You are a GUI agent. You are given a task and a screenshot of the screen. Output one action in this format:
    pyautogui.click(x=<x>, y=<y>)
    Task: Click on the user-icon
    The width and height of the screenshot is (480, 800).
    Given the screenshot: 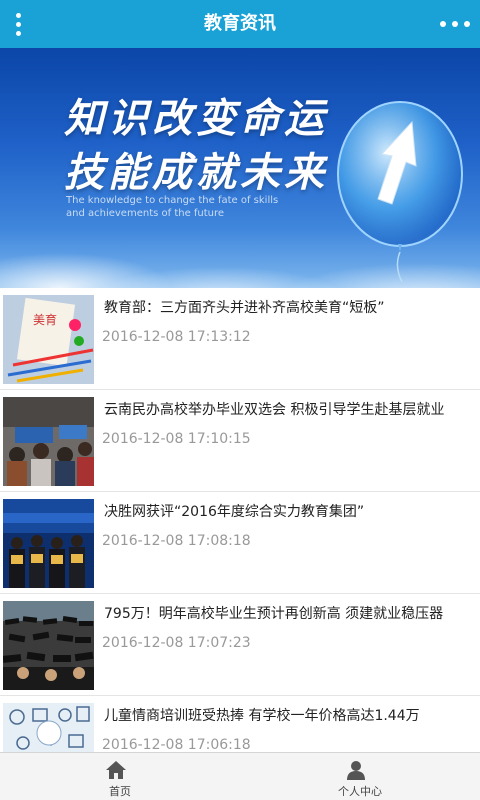 What is the action you would take?
    pyautogui.click(x=356, y=770)
    